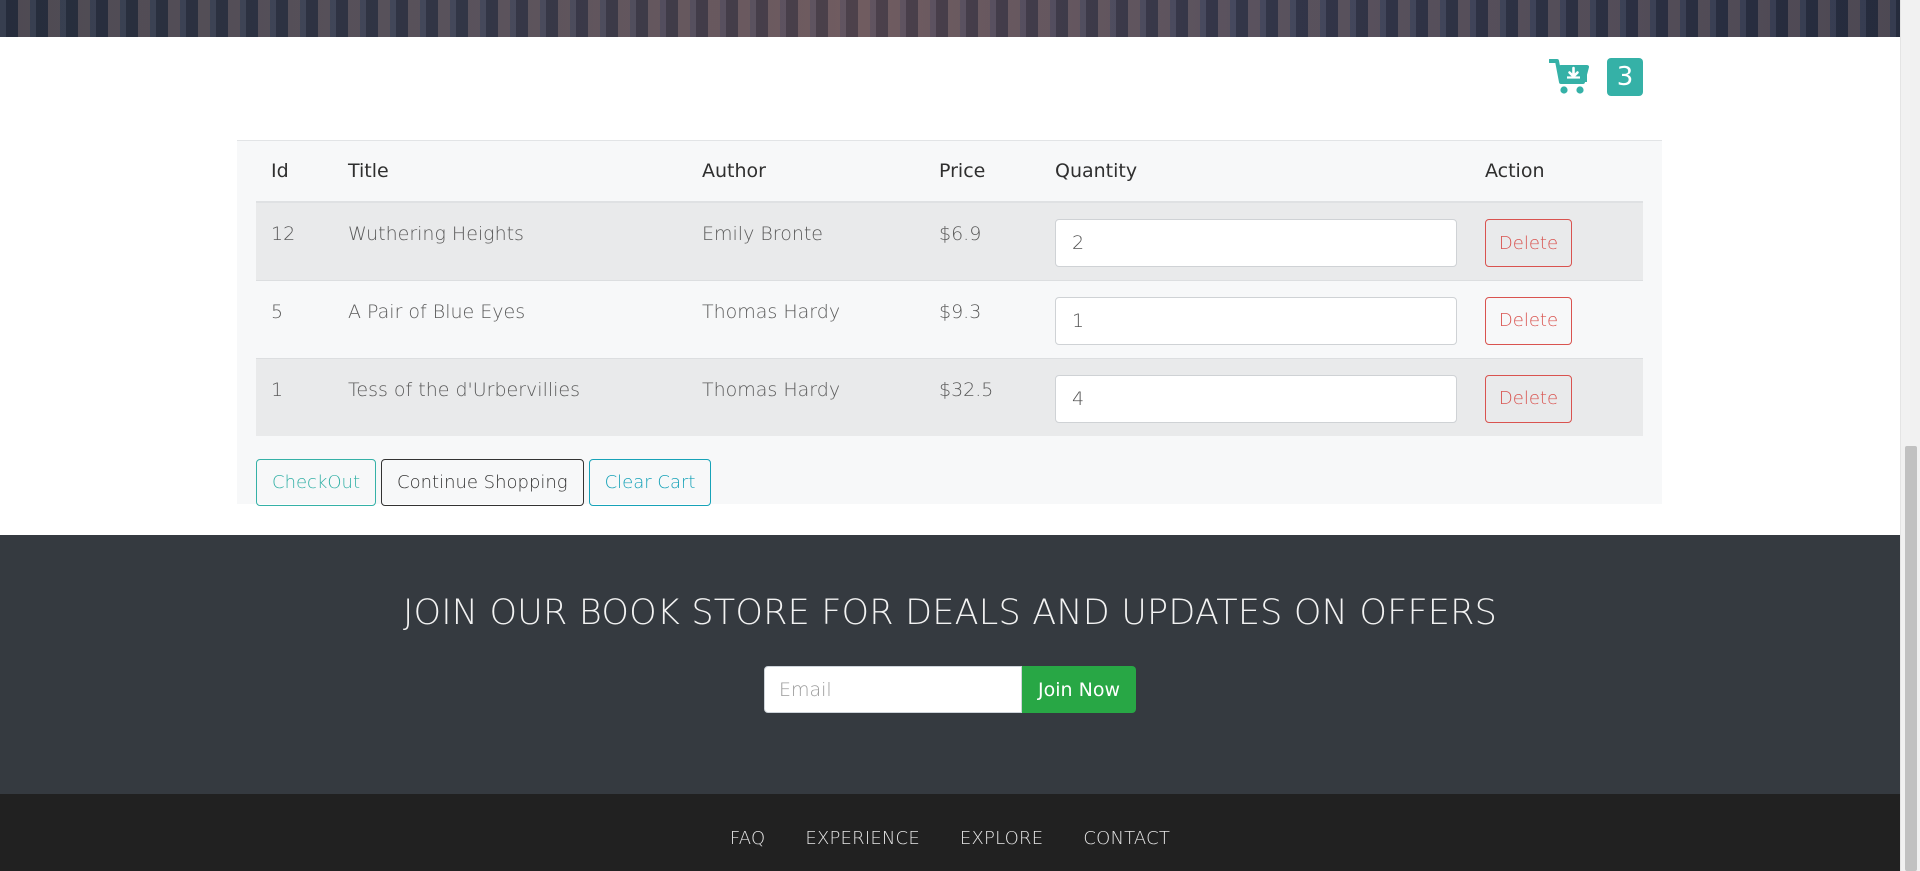 The height and width of the screenshot is (871, 1920). I want to click on book-price: $32.5, so click(966, 389).